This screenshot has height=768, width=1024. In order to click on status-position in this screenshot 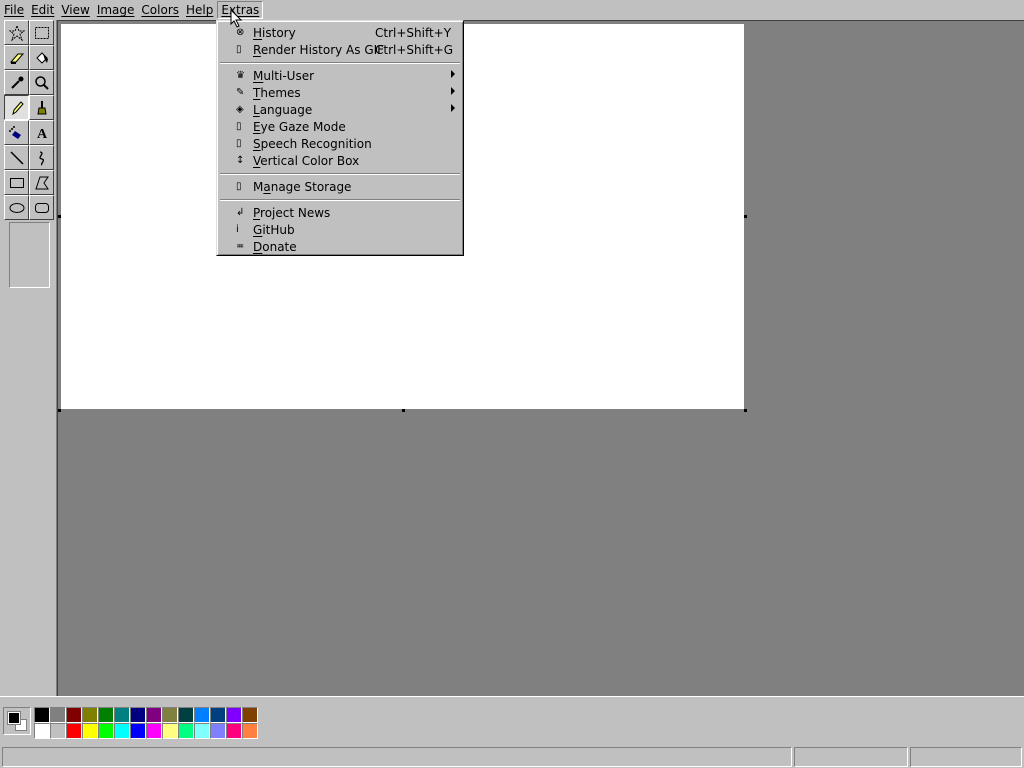, I will do `click(851, 757)`.